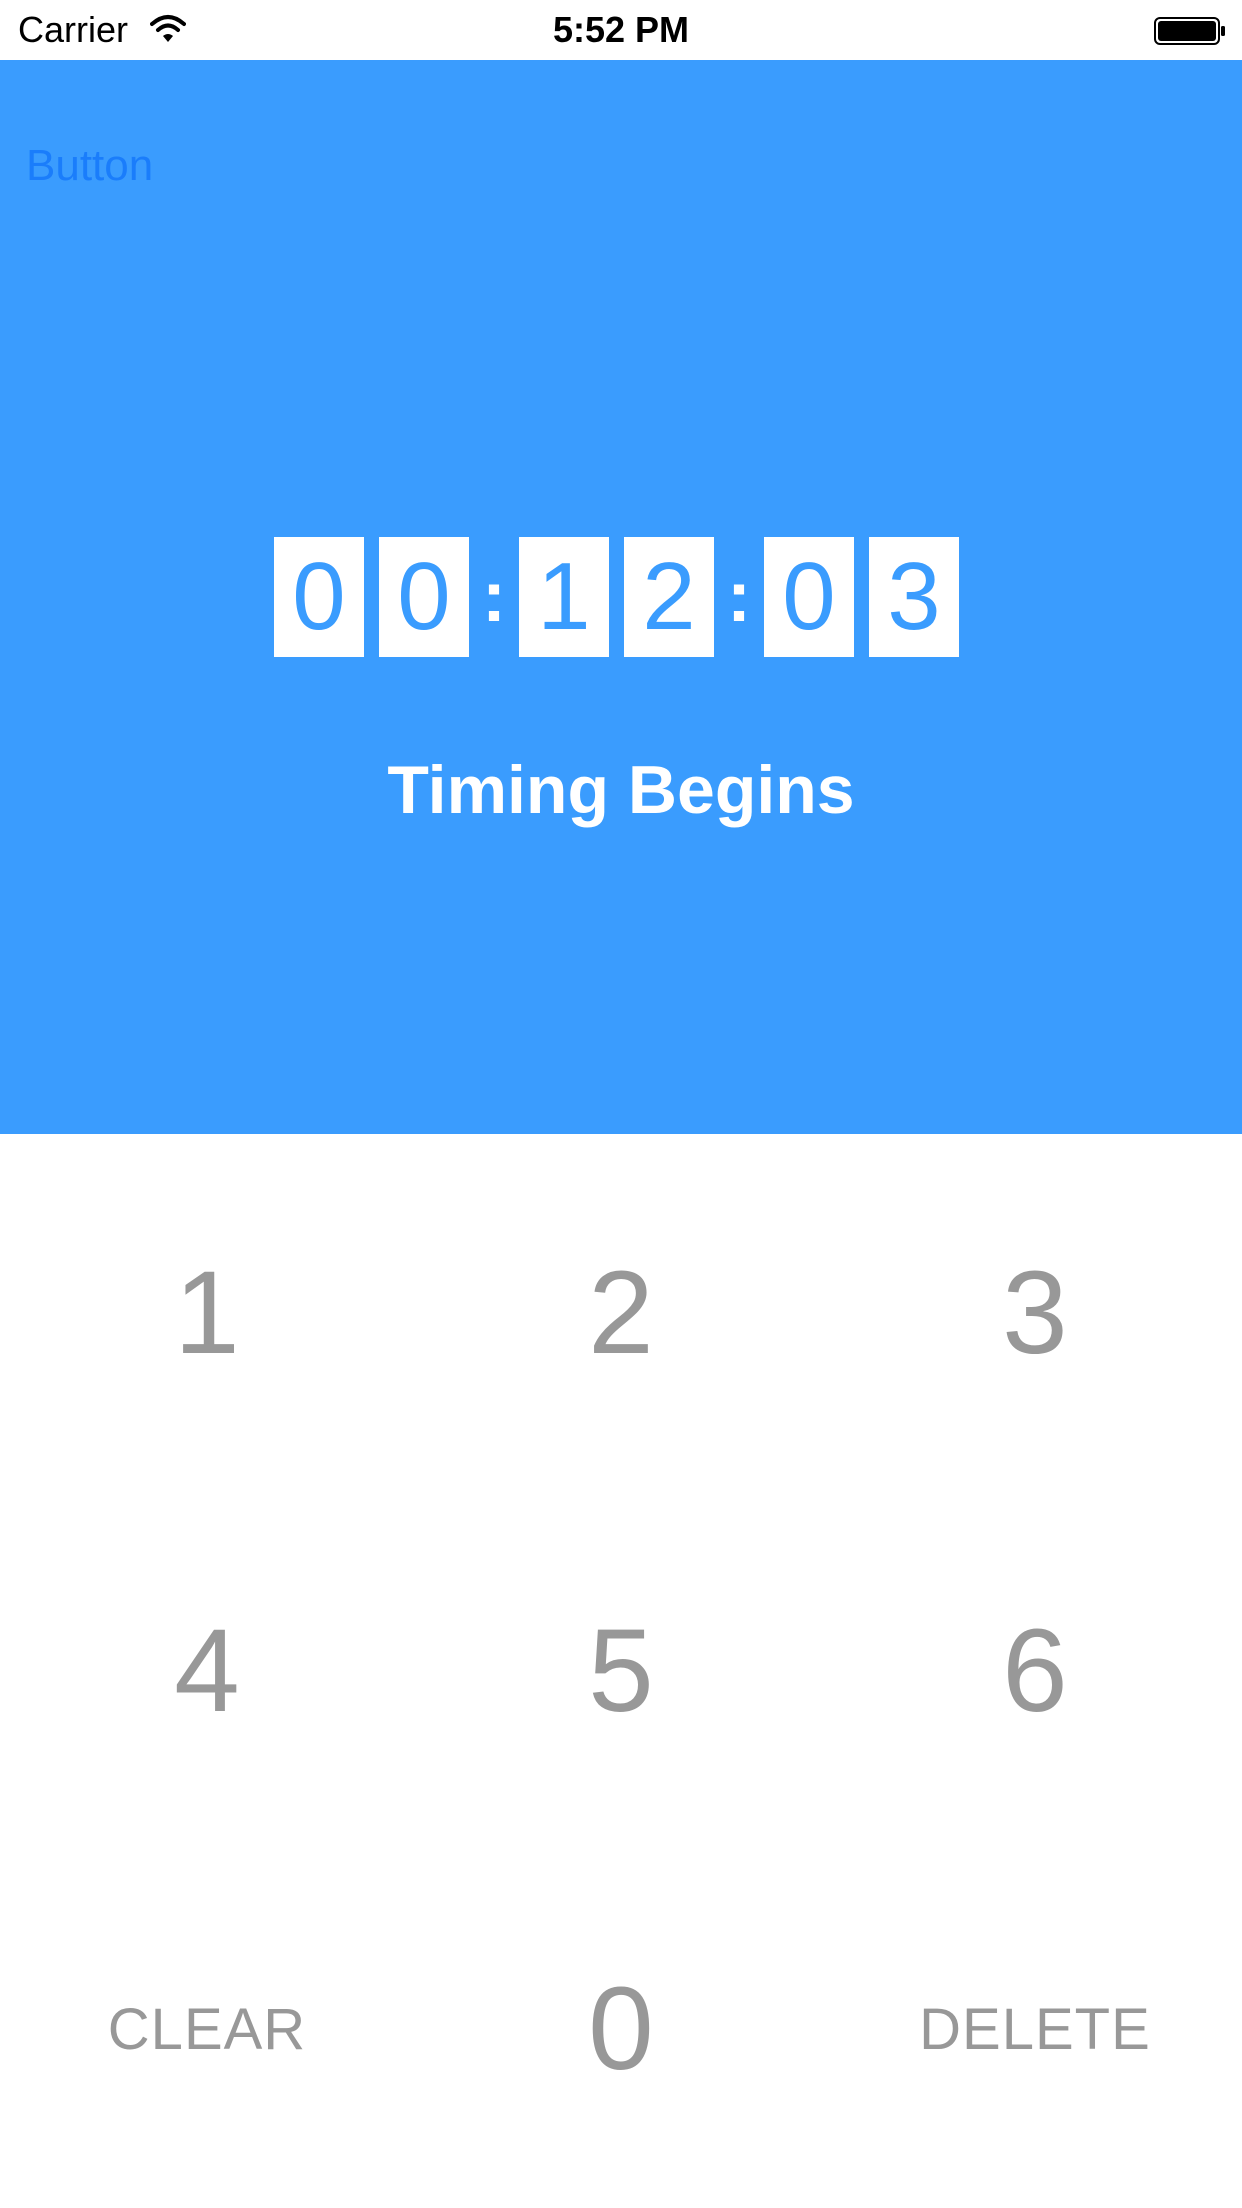  I want to click on timer-display: 0 0 : 1 2 : 0 3, so click(616, 597).